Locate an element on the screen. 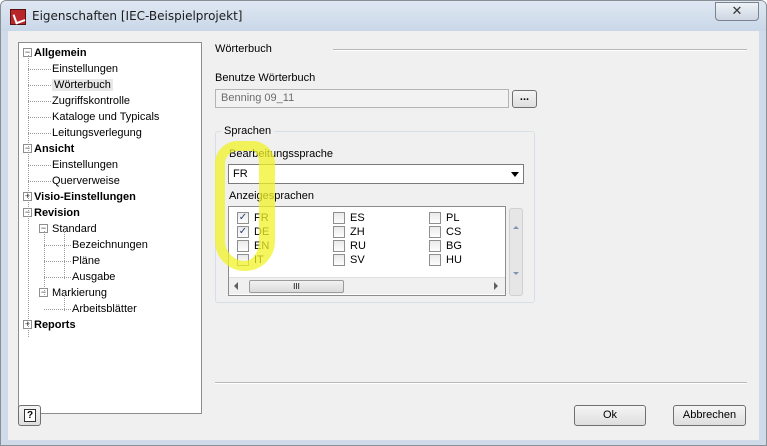 Image resolution: width=767 pixels, height=446 pixels. tree-item: Reports is located at coordinates (55, 325).